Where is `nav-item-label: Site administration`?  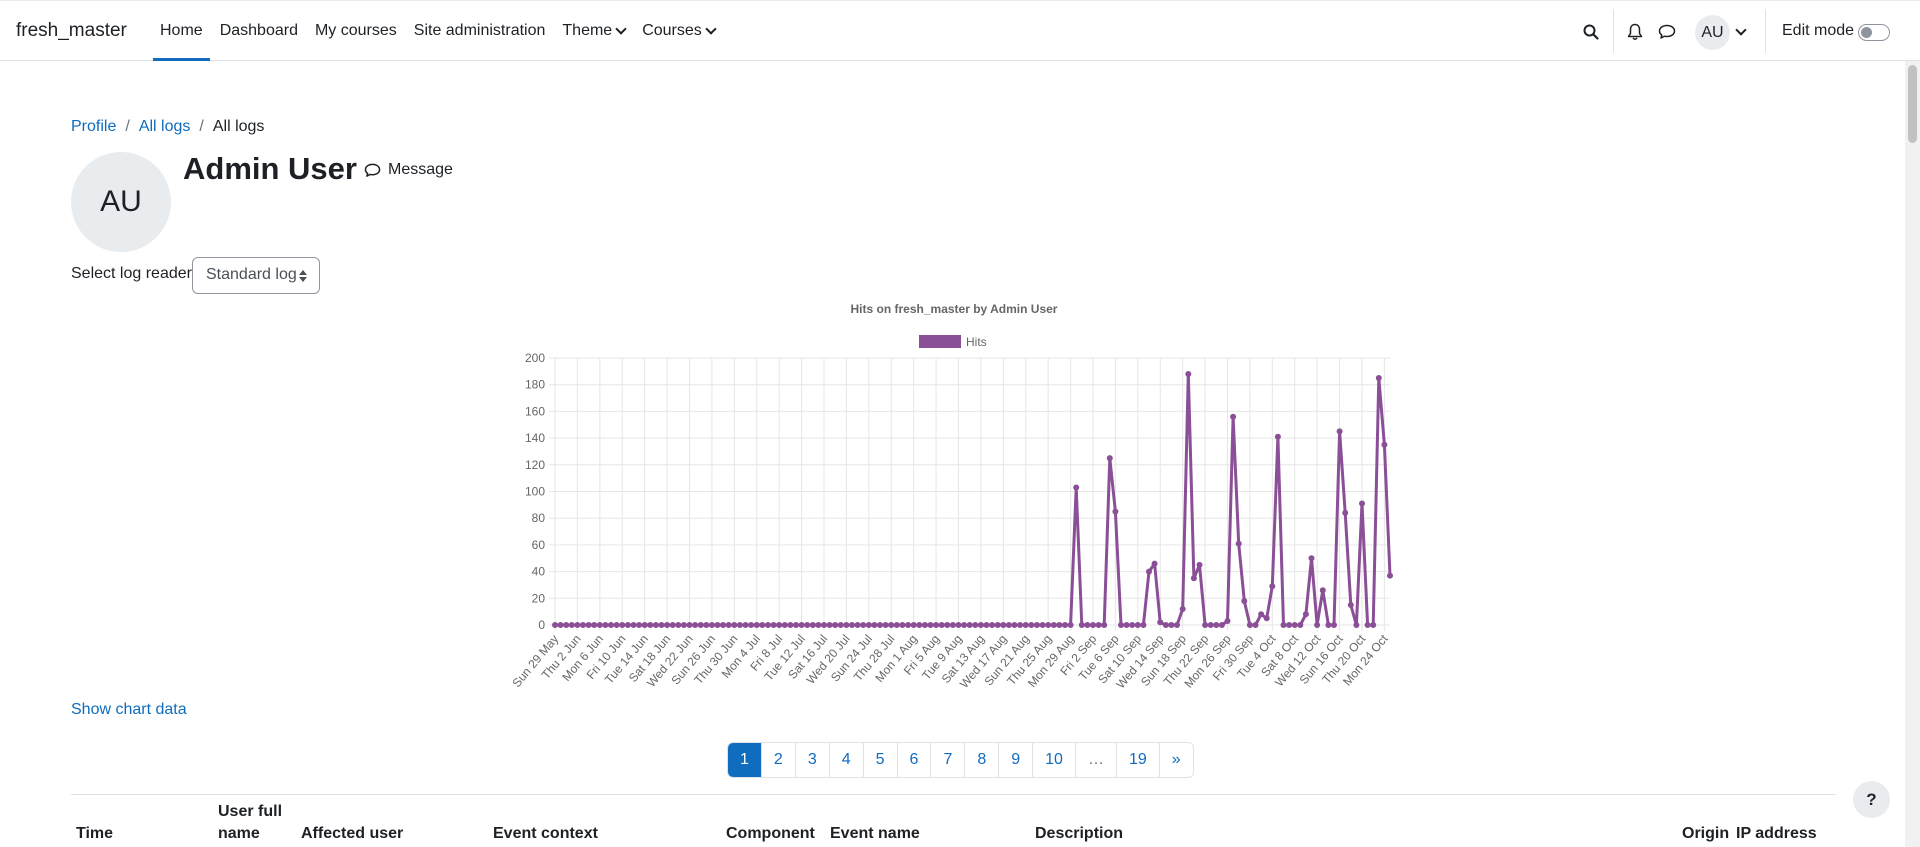
nav-item-label: Site administration is located at coordinates (479, 30).